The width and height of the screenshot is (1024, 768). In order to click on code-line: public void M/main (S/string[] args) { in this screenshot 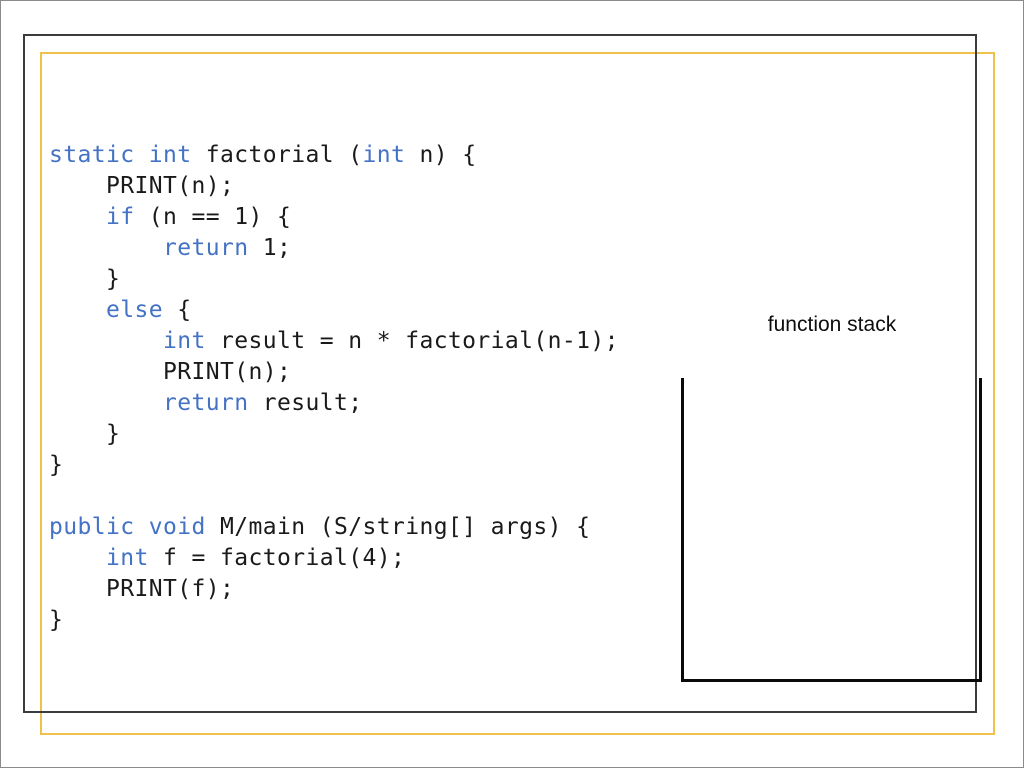, I will do `click(349, 527)`.